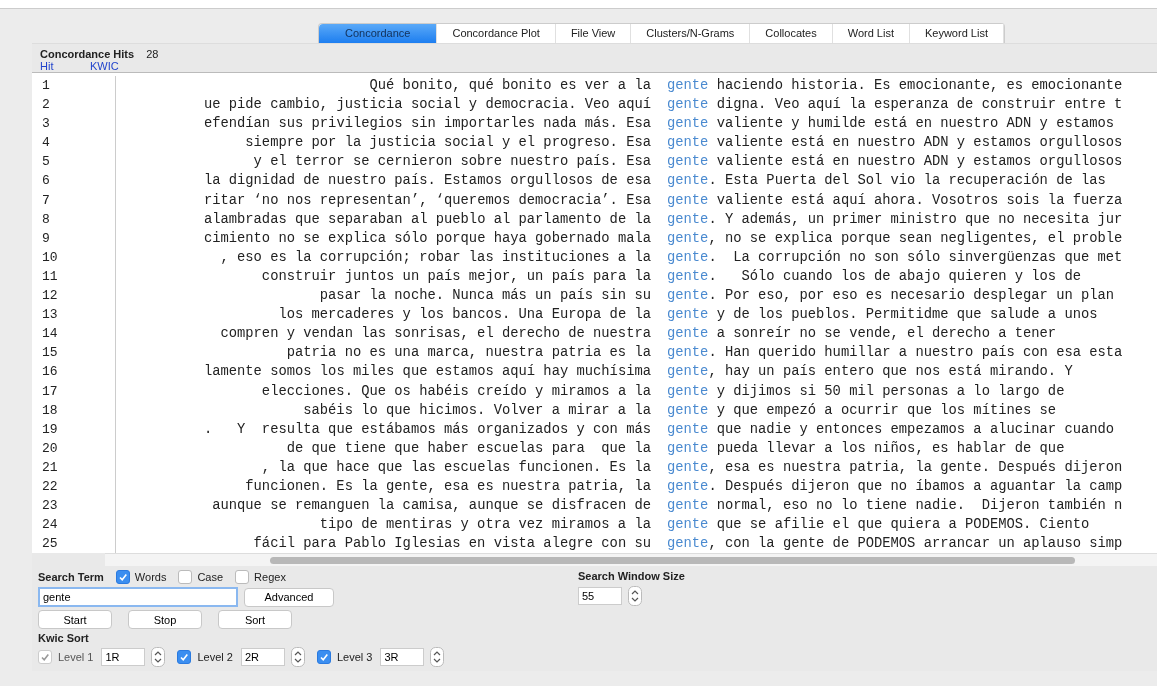 Image resolution: width=1157 pixels, height=686 pixels. What do you see at coordinates (468, 448) in the screenshot?
I see `left-context: de que tiene que haber escuelas para que la` at bounding box center [468, 448].